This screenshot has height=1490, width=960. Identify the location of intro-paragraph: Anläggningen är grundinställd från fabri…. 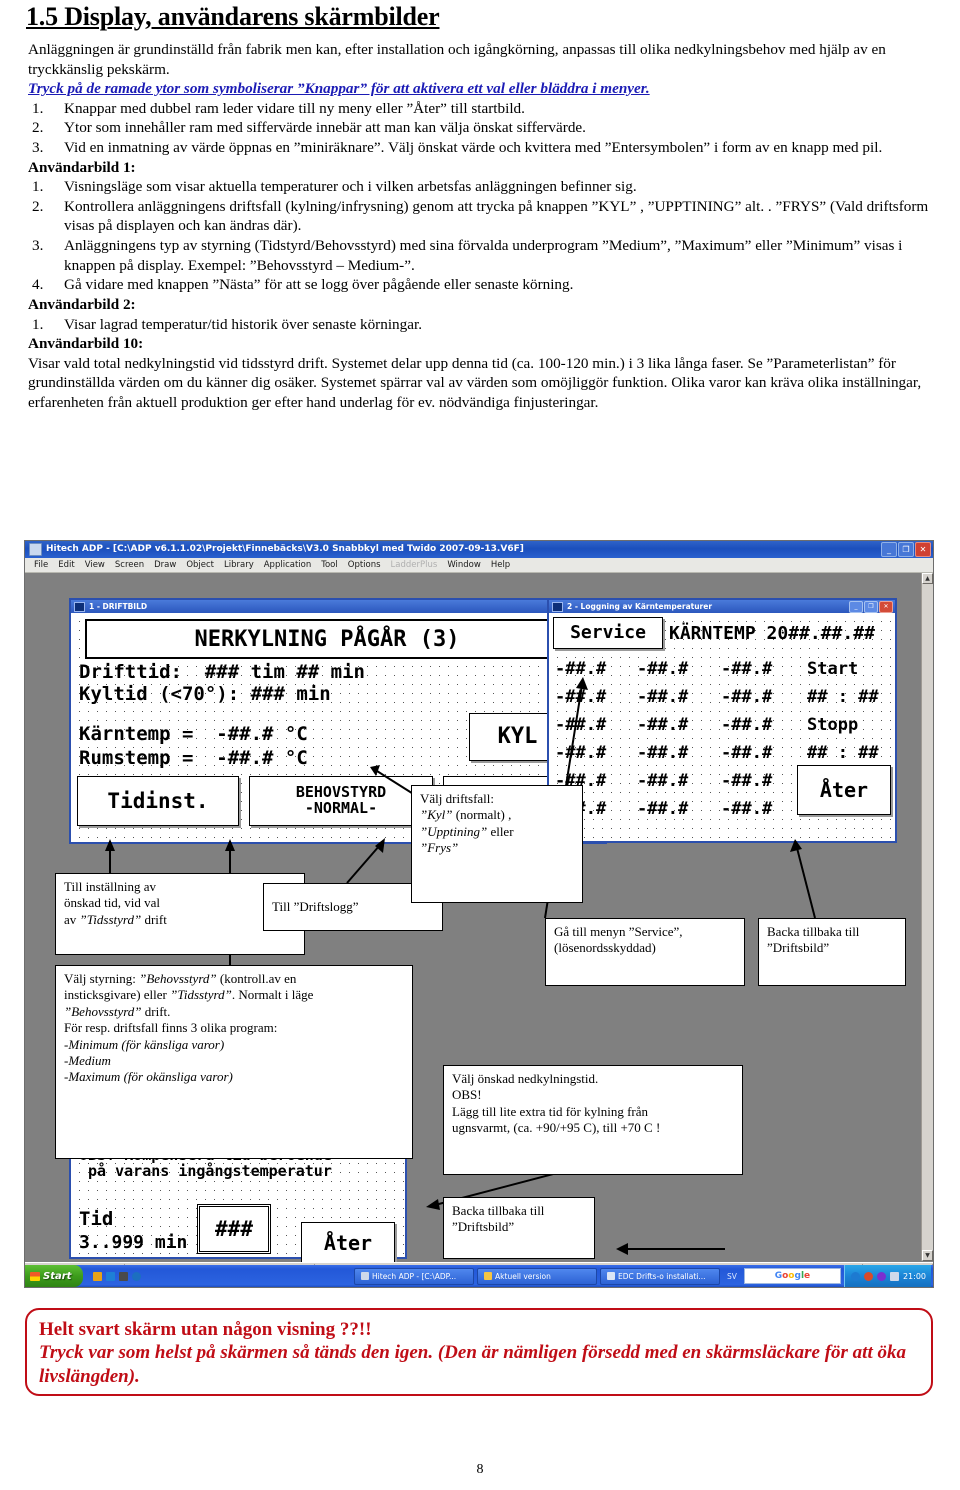
(457, 59).